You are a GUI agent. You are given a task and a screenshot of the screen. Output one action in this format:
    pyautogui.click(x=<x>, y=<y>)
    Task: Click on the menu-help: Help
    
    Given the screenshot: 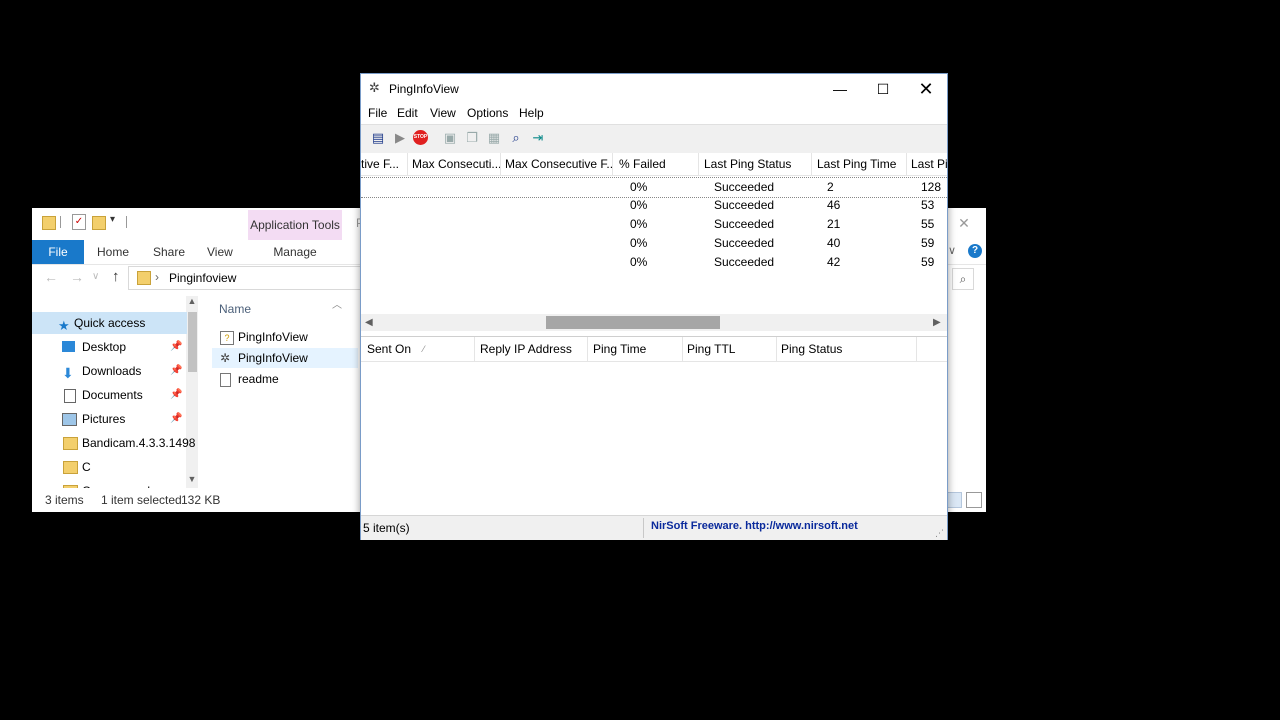 What is the action you would take?
    pyautogui.click(x=531, y=113)
    